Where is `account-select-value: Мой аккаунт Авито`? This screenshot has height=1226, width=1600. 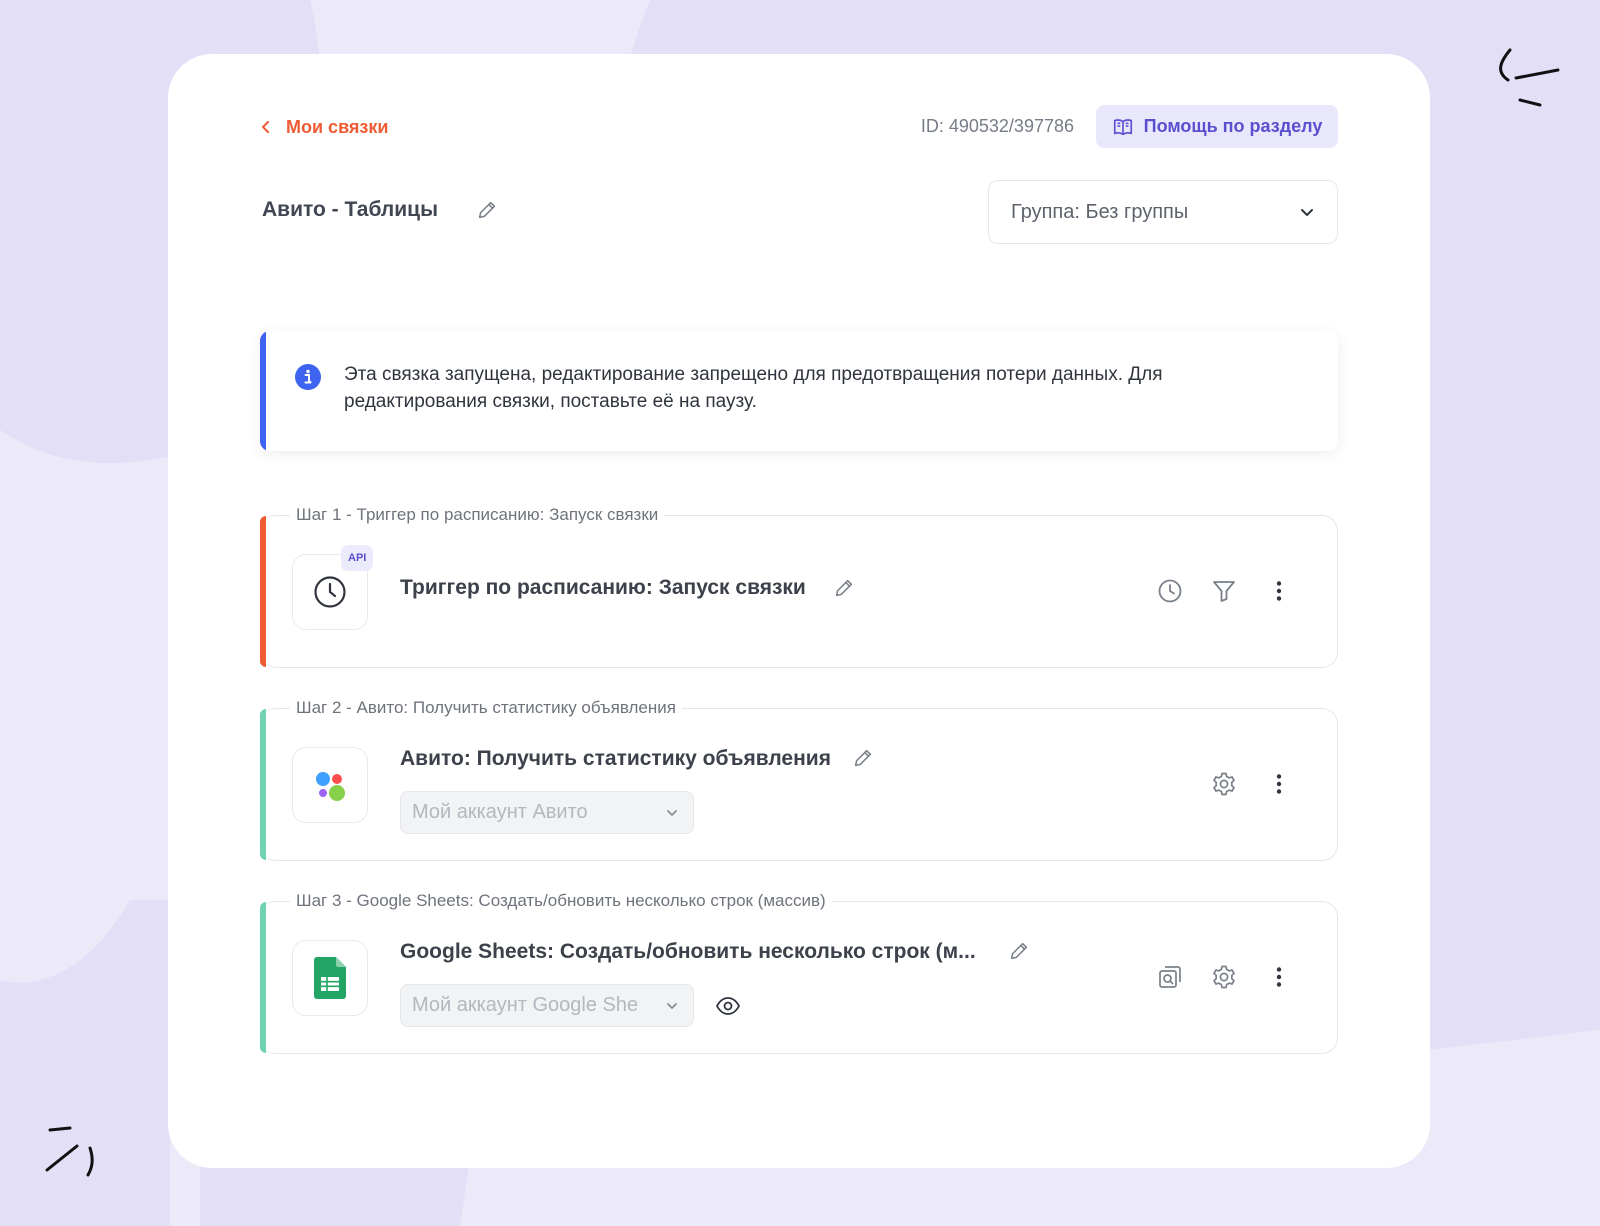 account-select-value: Мой аккаунт Авито is located at coordinates (500, 812).